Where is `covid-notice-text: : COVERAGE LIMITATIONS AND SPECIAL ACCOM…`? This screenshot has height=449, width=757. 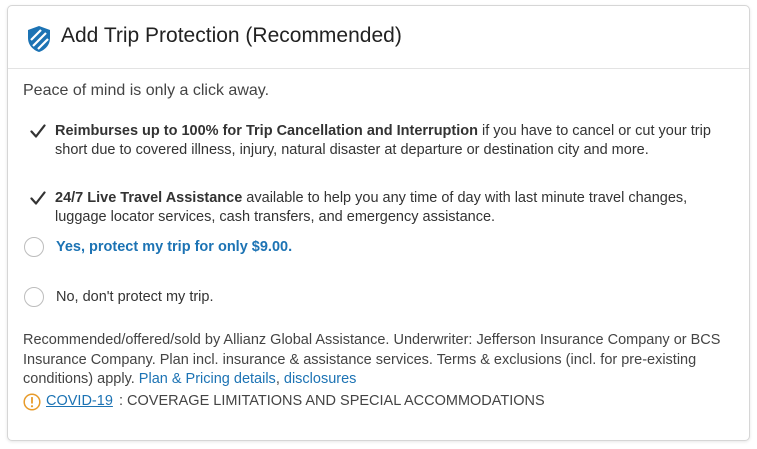 covid-notice-text: : COVERAGE LIMITATIONS AND SPECIAL ACCOM… is located at coordinates (332, 401).